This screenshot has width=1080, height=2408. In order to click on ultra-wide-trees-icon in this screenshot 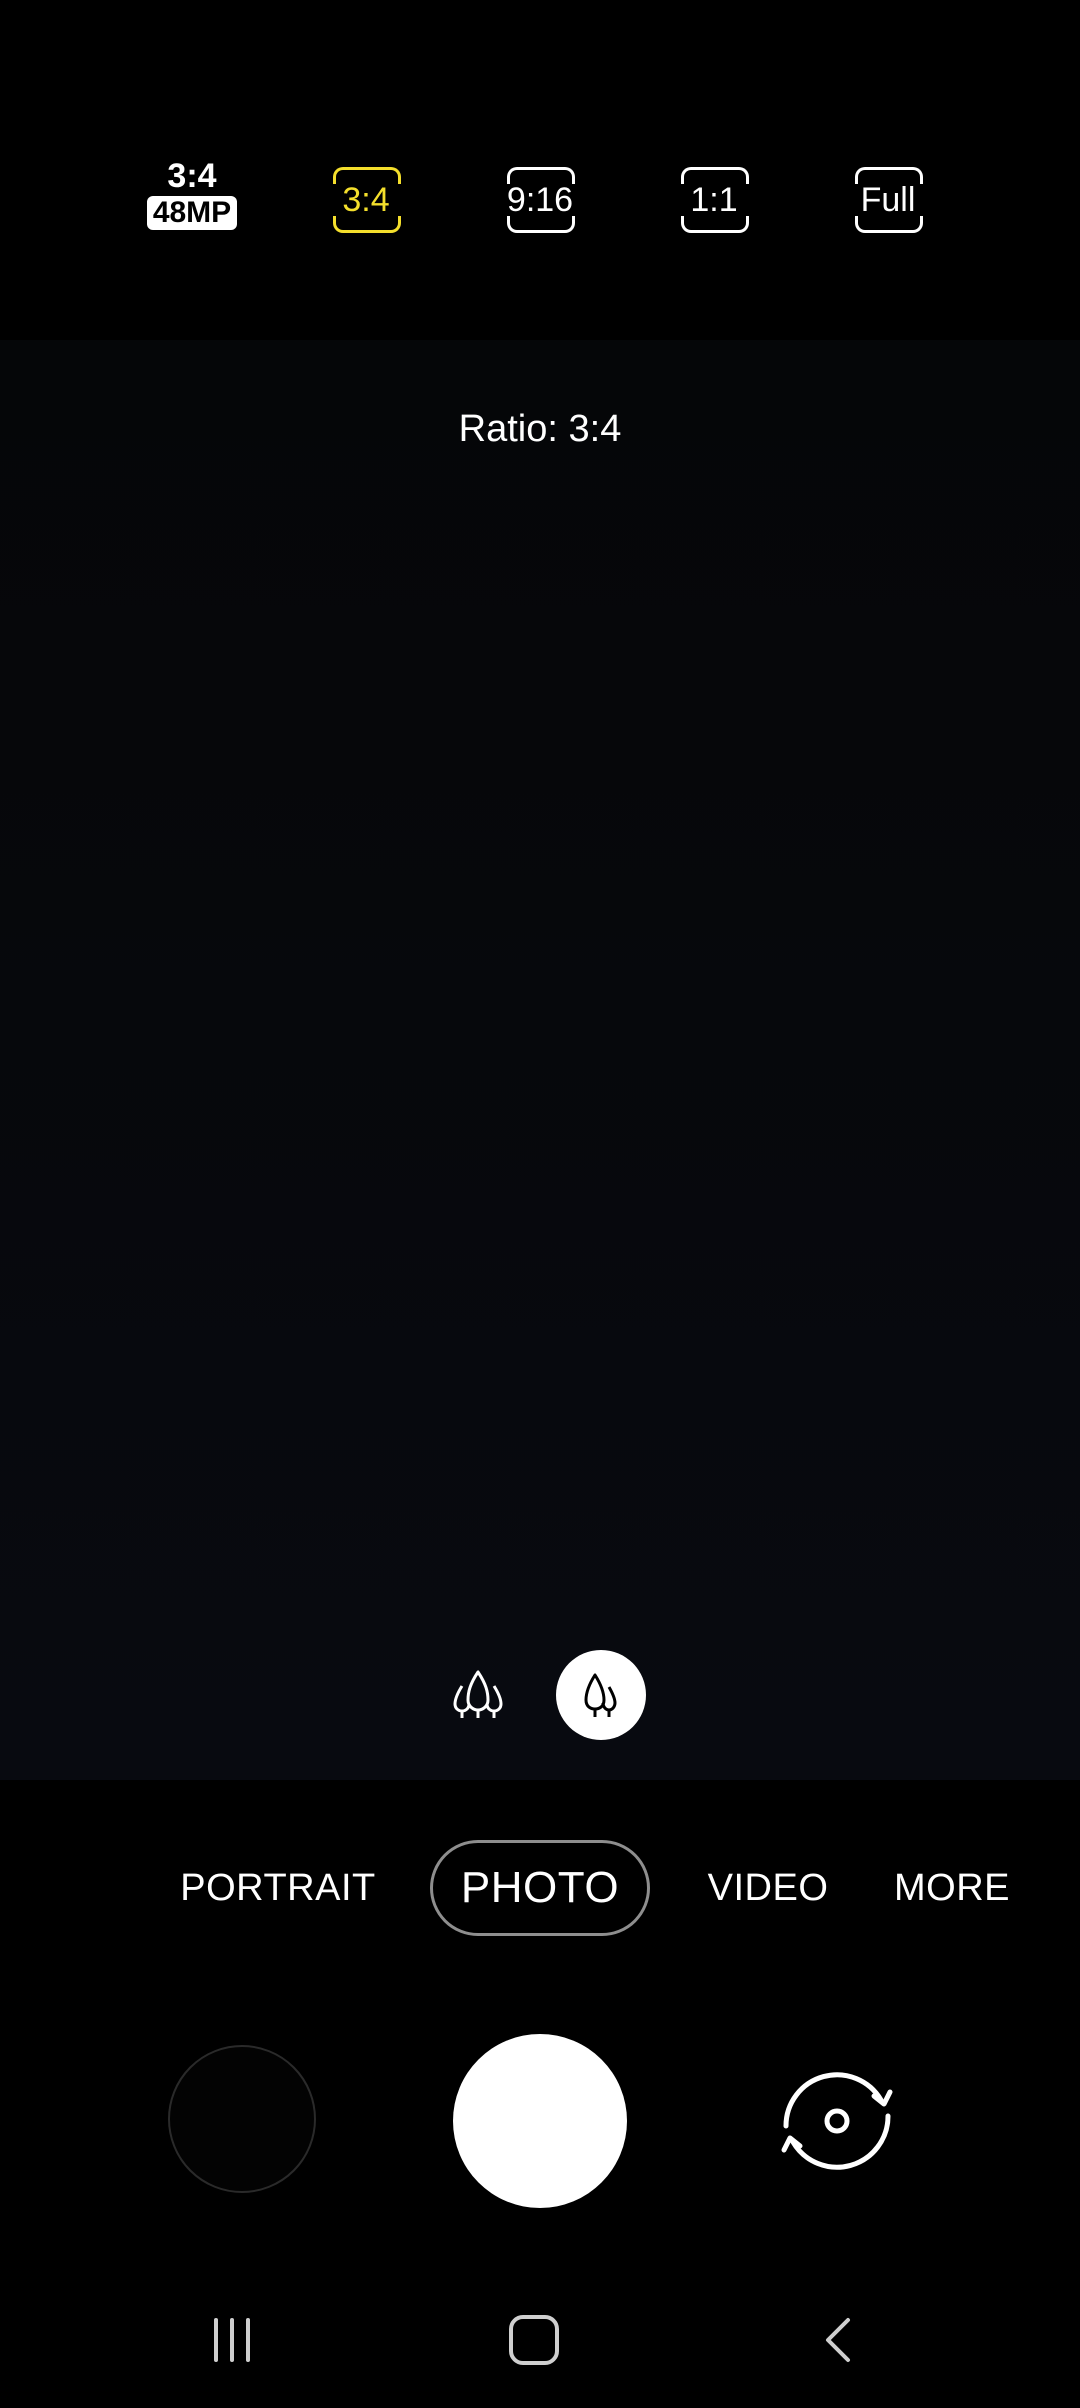, I will do `click(478, 1694)`.